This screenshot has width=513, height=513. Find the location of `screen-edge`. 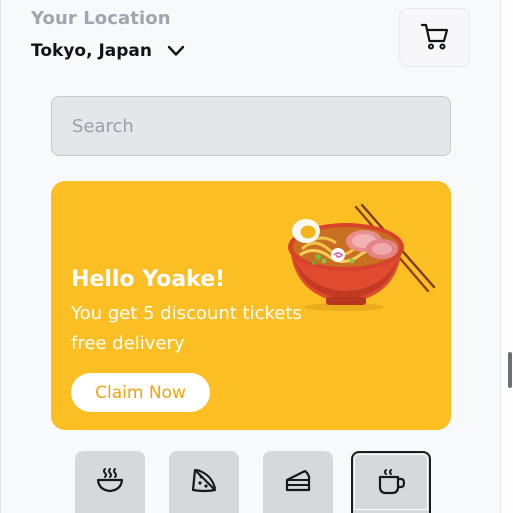

screen-edge is located at coordinates (0, 256).